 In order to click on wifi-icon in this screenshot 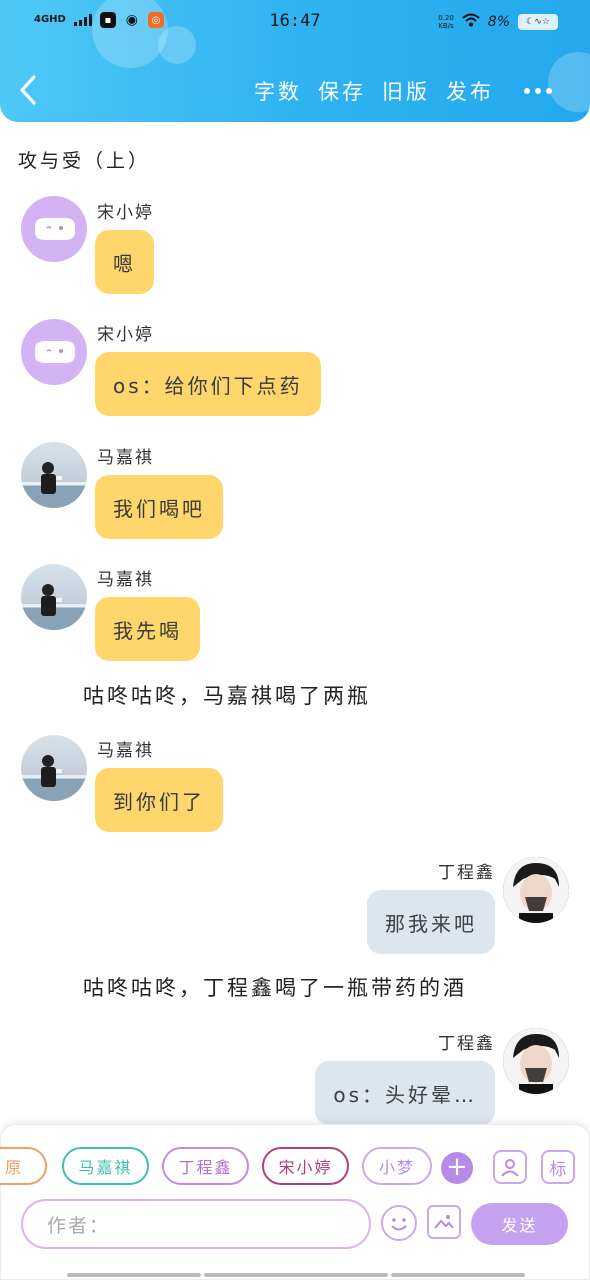, I will do `click(471, 21)`.